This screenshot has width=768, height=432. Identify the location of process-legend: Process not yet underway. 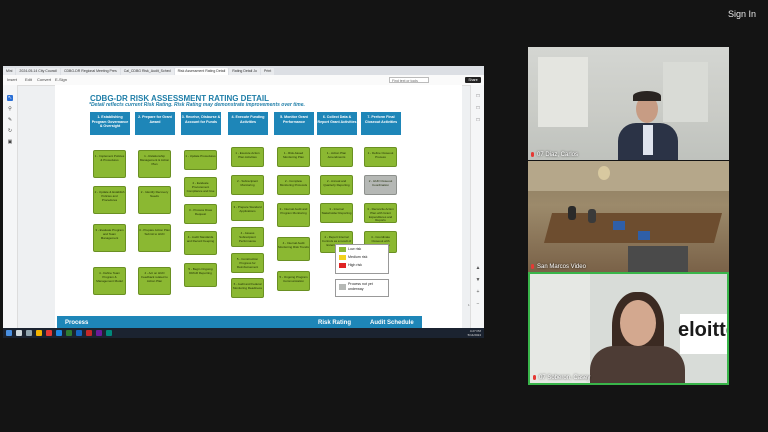
(362, 288).